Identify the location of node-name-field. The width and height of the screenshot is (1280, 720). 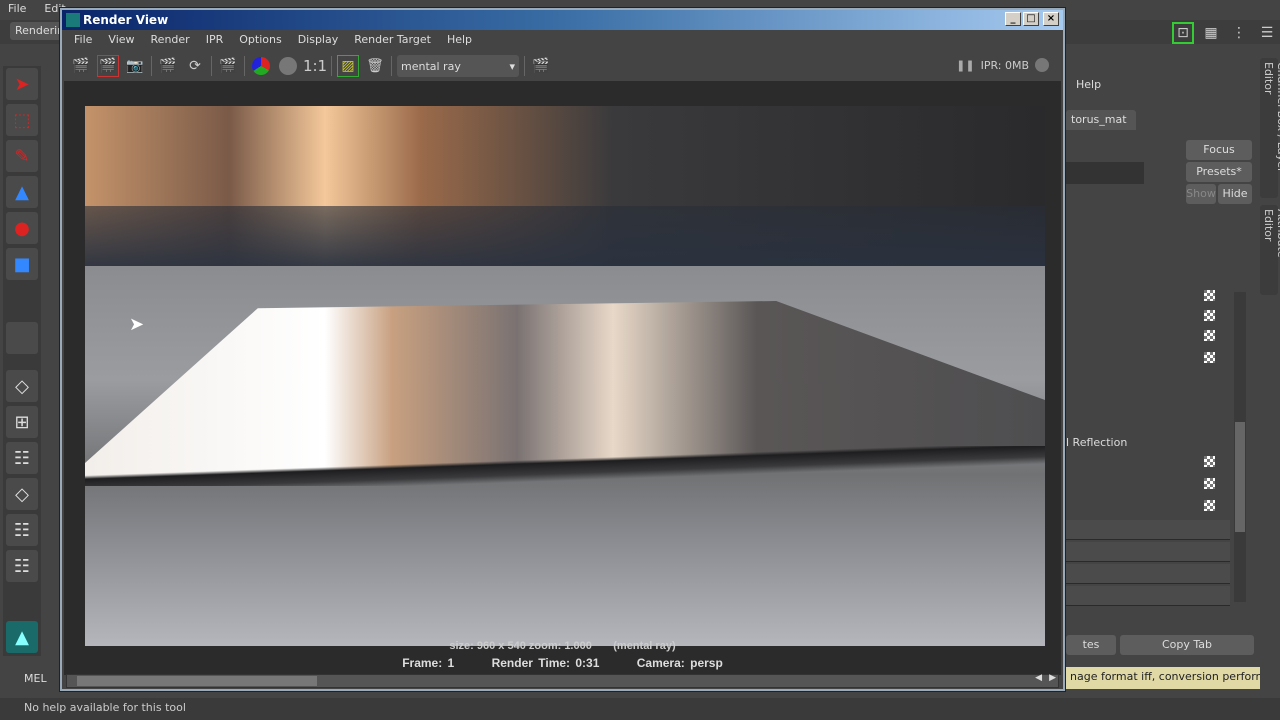
(1105, 173).